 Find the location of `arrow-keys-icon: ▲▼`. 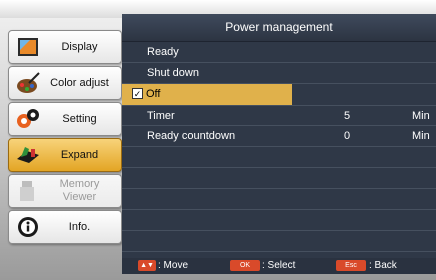

arrow-keys-icon: ▲▼ is located at coordinates (147, 265).